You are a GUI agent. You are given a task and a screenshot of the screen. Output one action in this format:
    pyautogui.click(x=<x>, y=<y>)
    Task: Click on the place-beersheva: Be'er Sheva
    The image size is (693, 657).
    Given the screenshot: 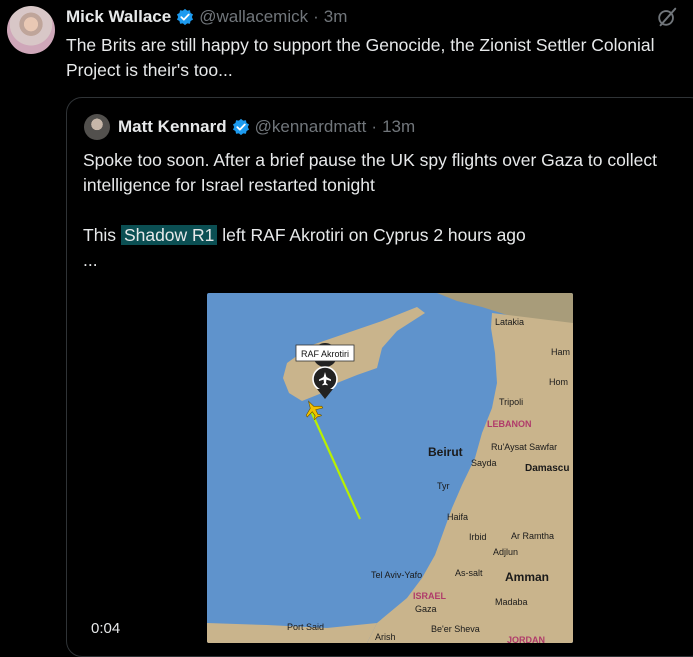 What is the action you would take?
    pyautogui.click(x=455, y=629)
    